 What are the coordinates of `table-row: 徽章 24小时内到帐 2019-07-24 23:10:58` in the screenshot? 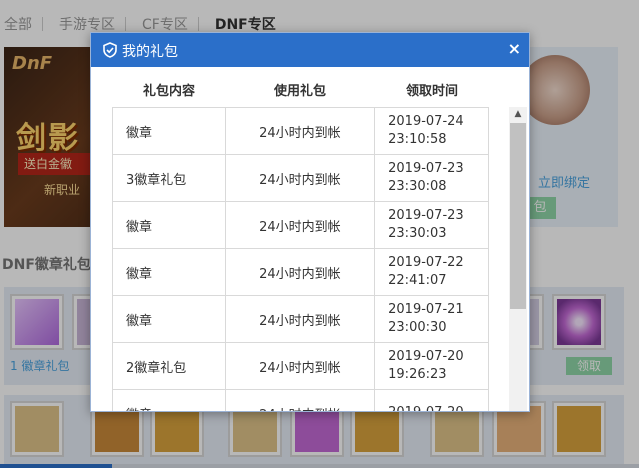 It's located at (300, 131).